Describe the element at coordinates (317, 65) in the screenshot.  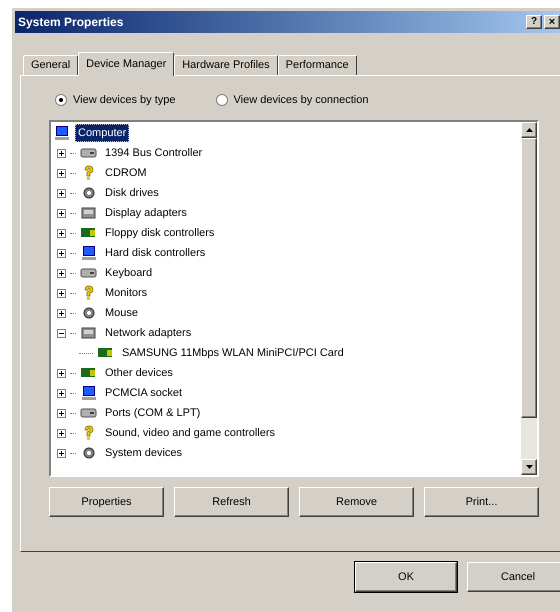
I see `tab: Performance` at that location.